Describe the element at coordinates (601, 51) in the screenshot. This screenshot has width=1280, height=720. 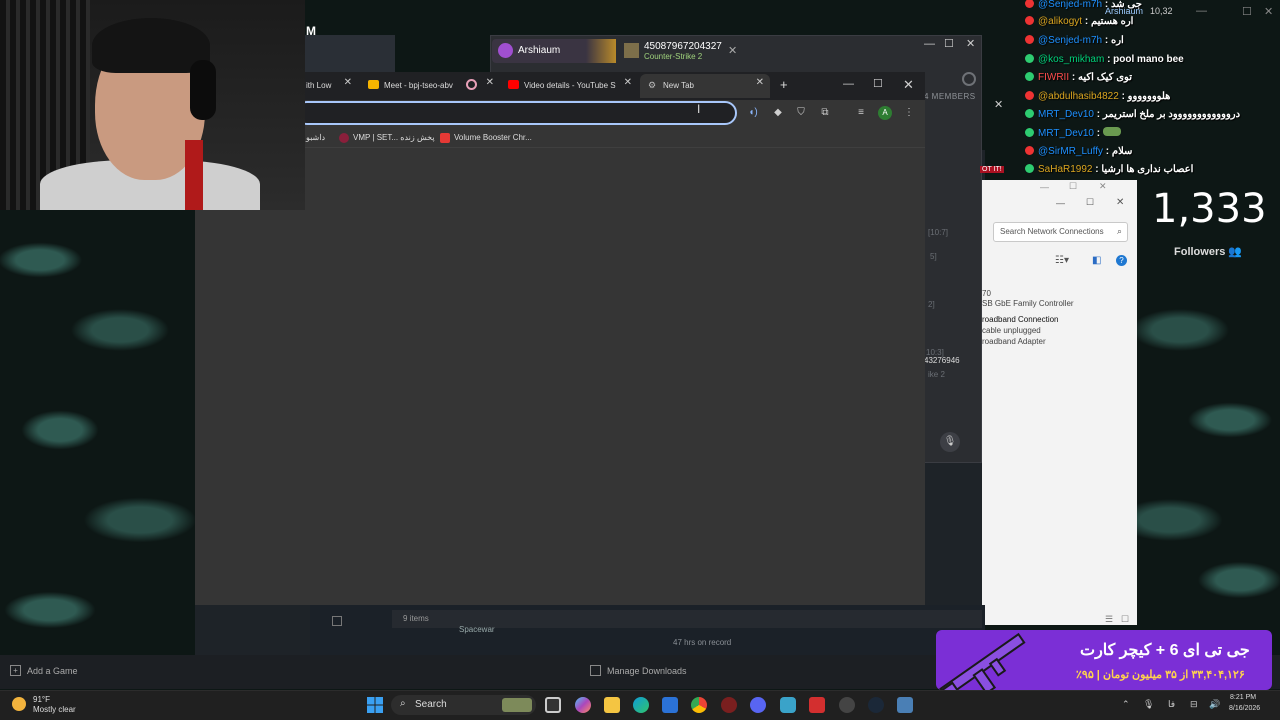
I see `tab-glow` at that location.